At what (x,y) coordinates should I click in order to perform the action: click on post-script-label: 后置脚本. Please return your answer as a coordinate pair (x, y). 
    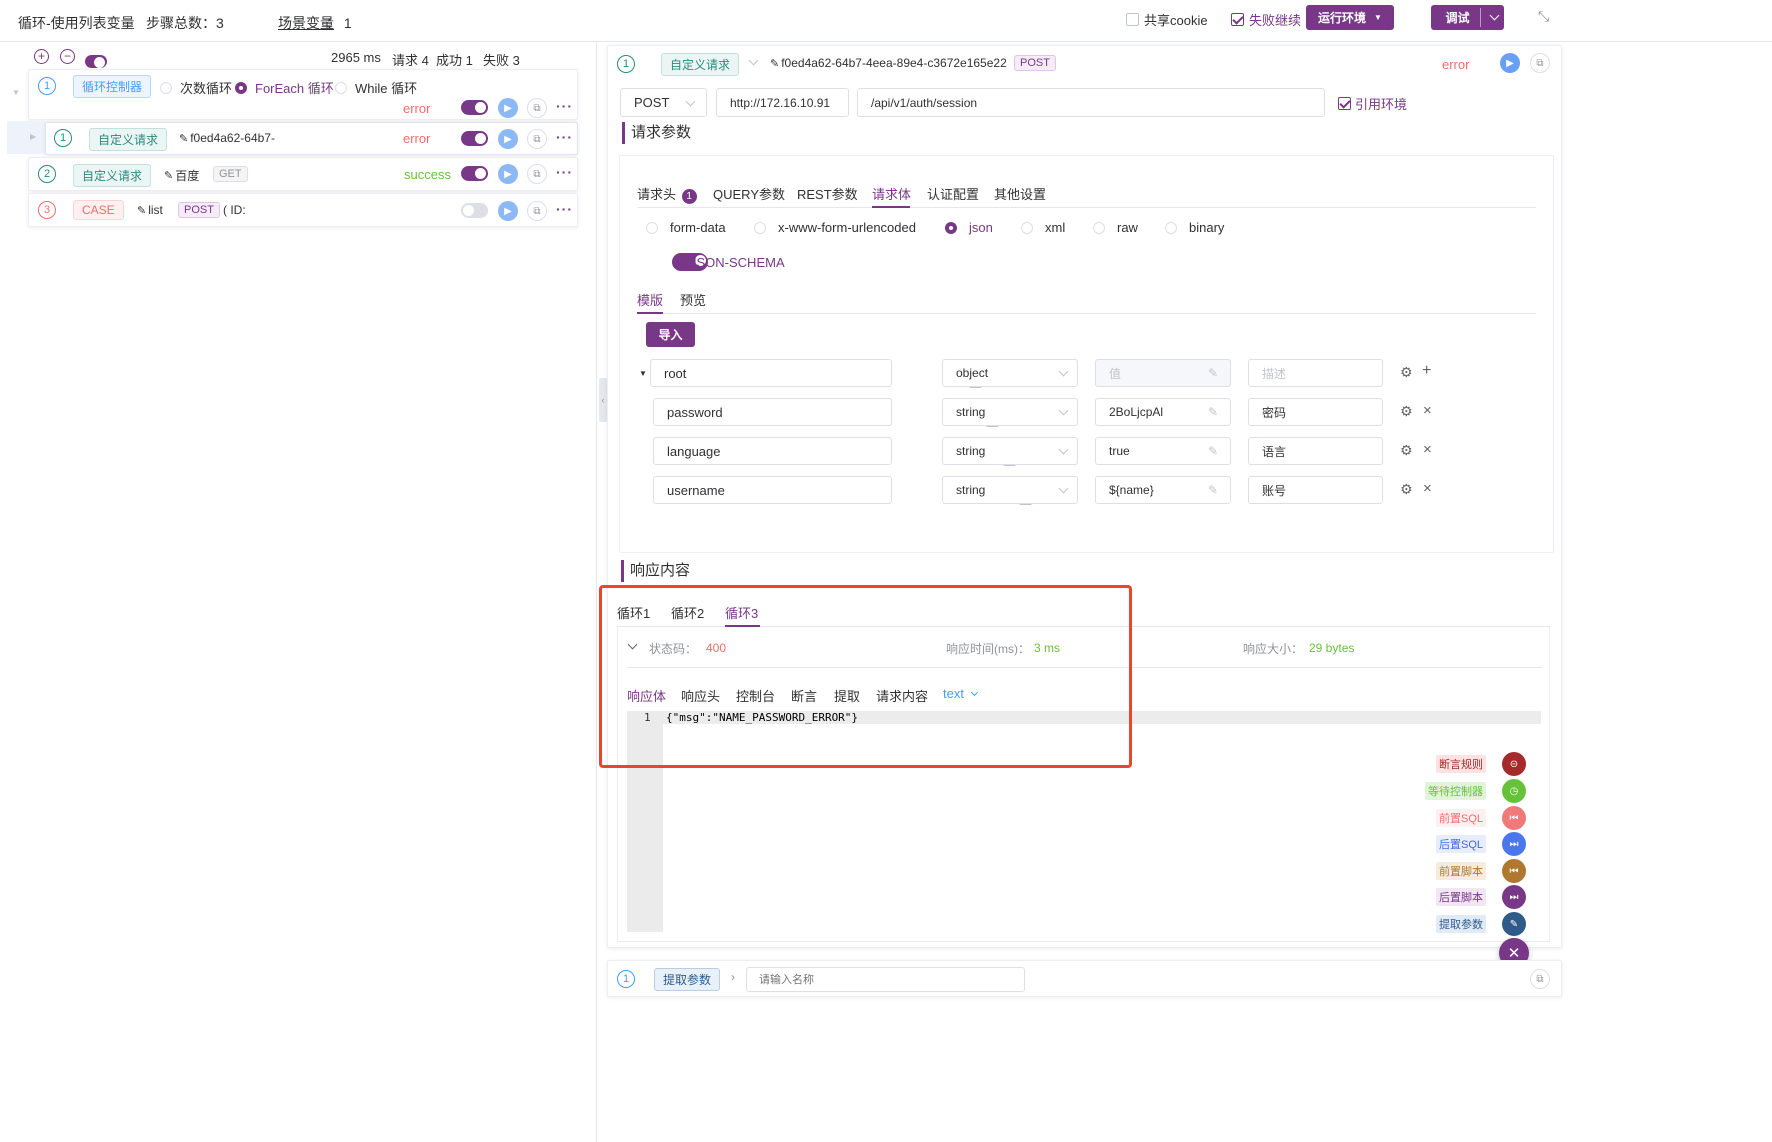
    Looking at the image, I should click on (1461, 897).